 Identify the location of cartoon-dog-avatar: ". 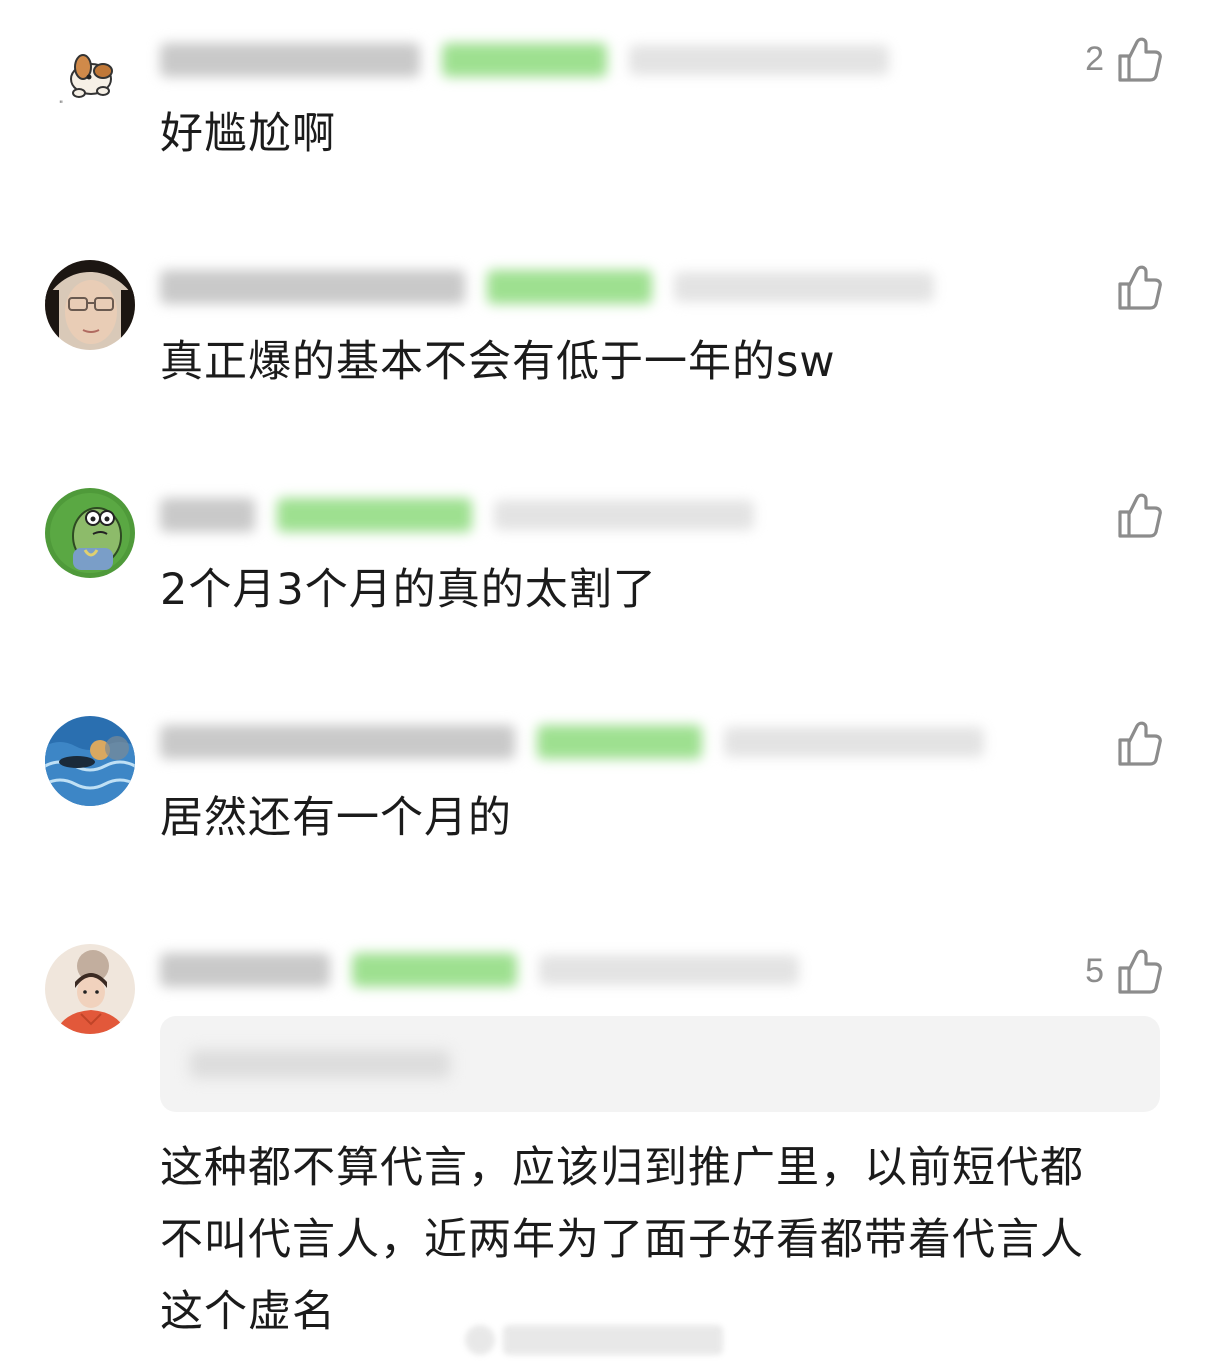
(90, 78).